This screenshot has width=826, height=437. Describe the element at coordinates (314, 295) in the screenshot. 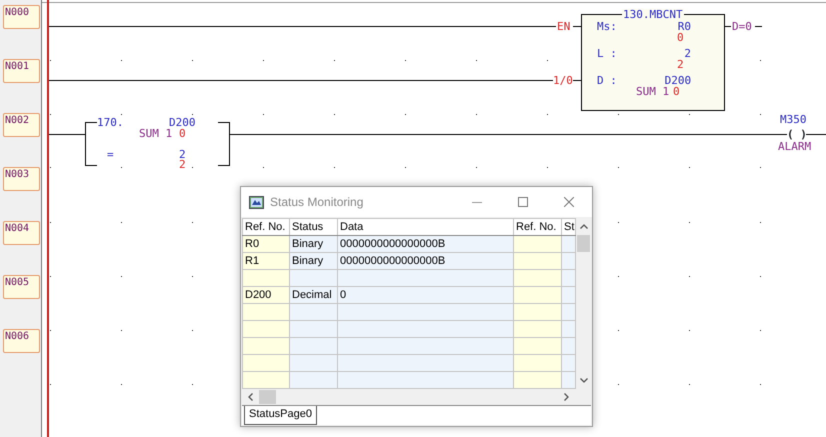

I see `table-cell: Decimal` at that location.